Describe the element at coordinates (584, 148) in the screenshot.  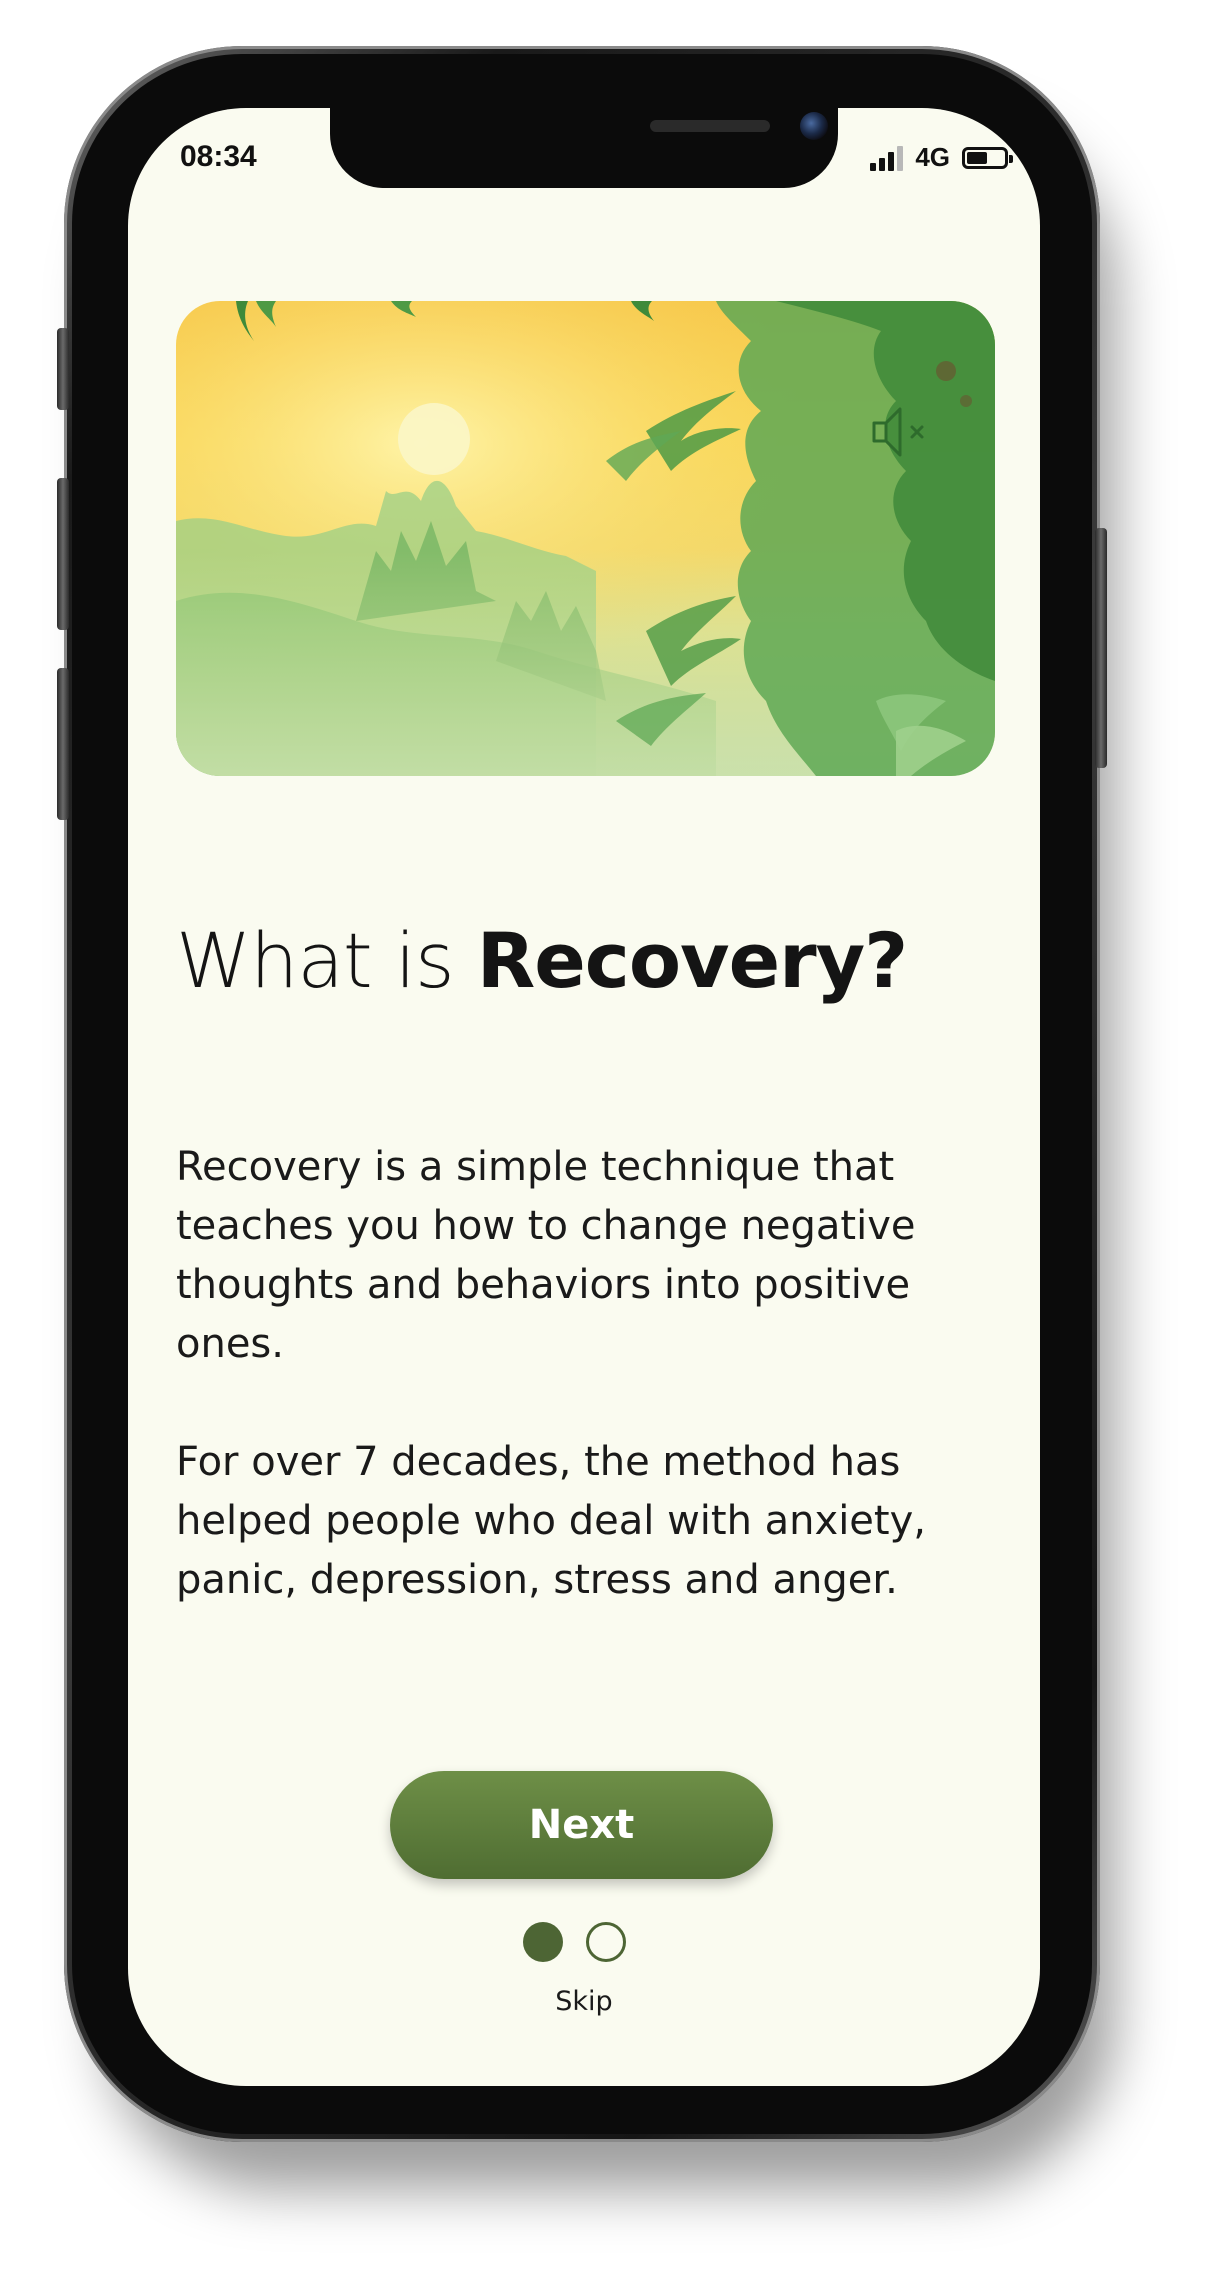
I see `notch` at that location.